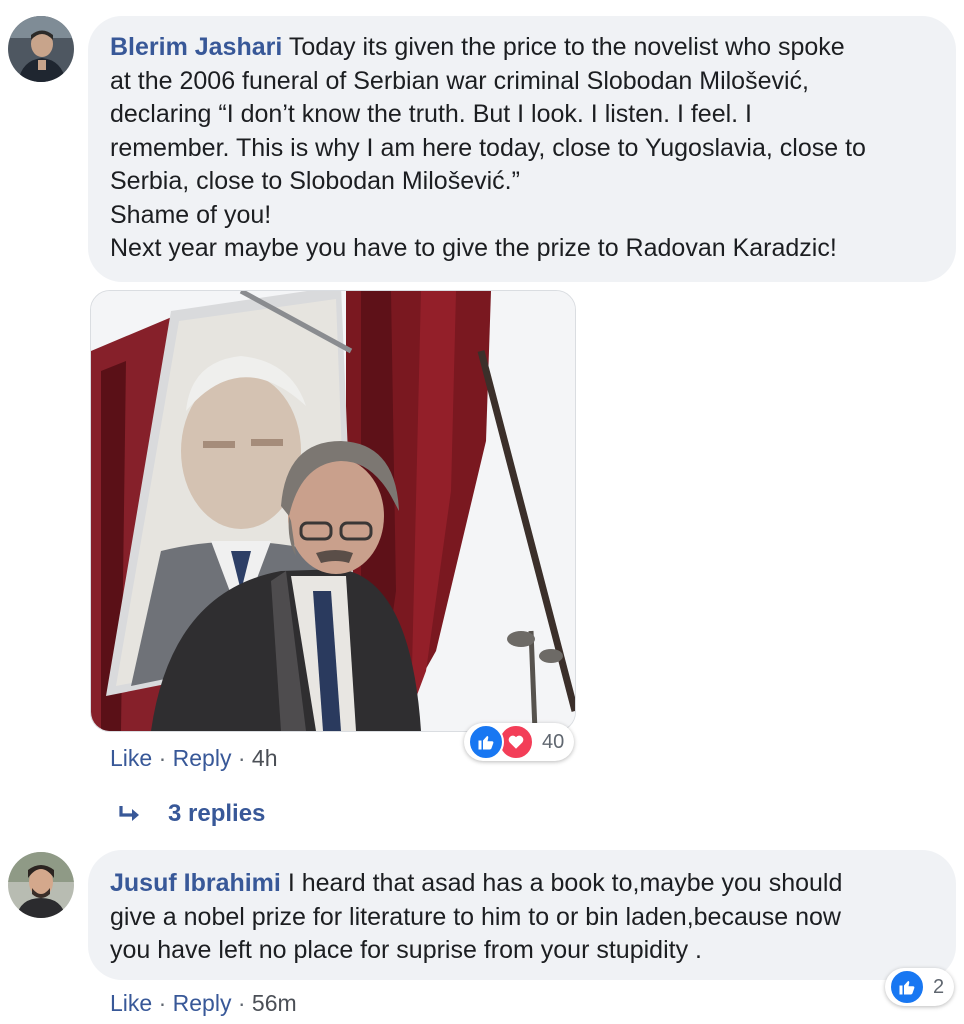  What do you see at coordinates (274, 1003) in the screenshot?
I see `timestamp: 56m` at bounding box center [274, 1003].